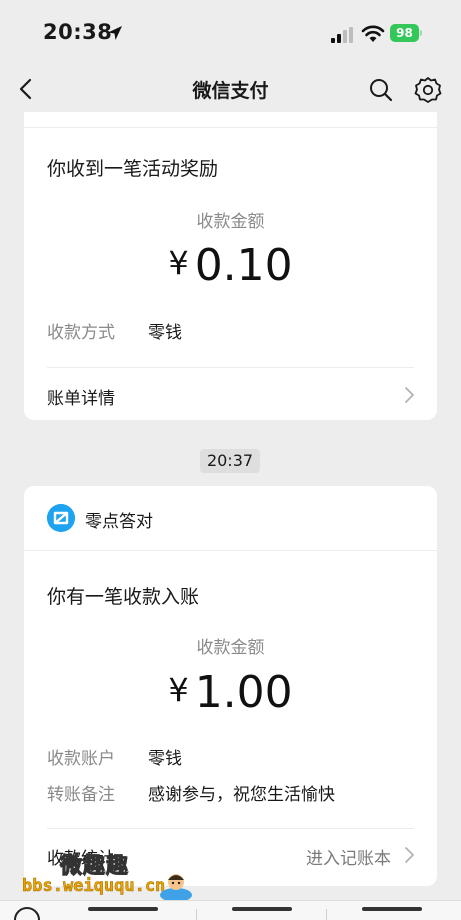 This screenshot has width=461, height=920. What do you see at coordinates (381, 90) in the screenshot?
I see `search-icon` at bounding box center [381, 90].